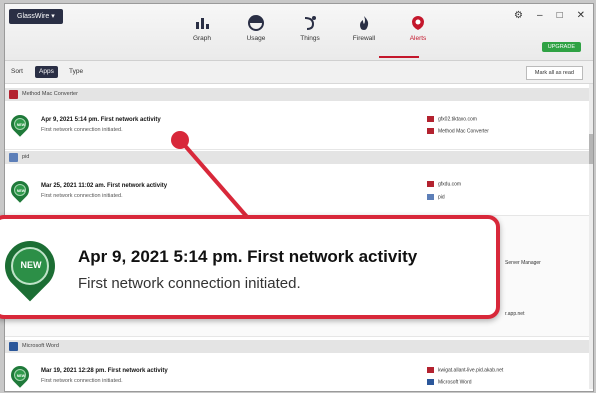 The width and height of the screenshot is (596, 393). What do you see at coordinates (297, 157) in the screenshot?
I see `group-header: pid` at bounding box center [297, 157].